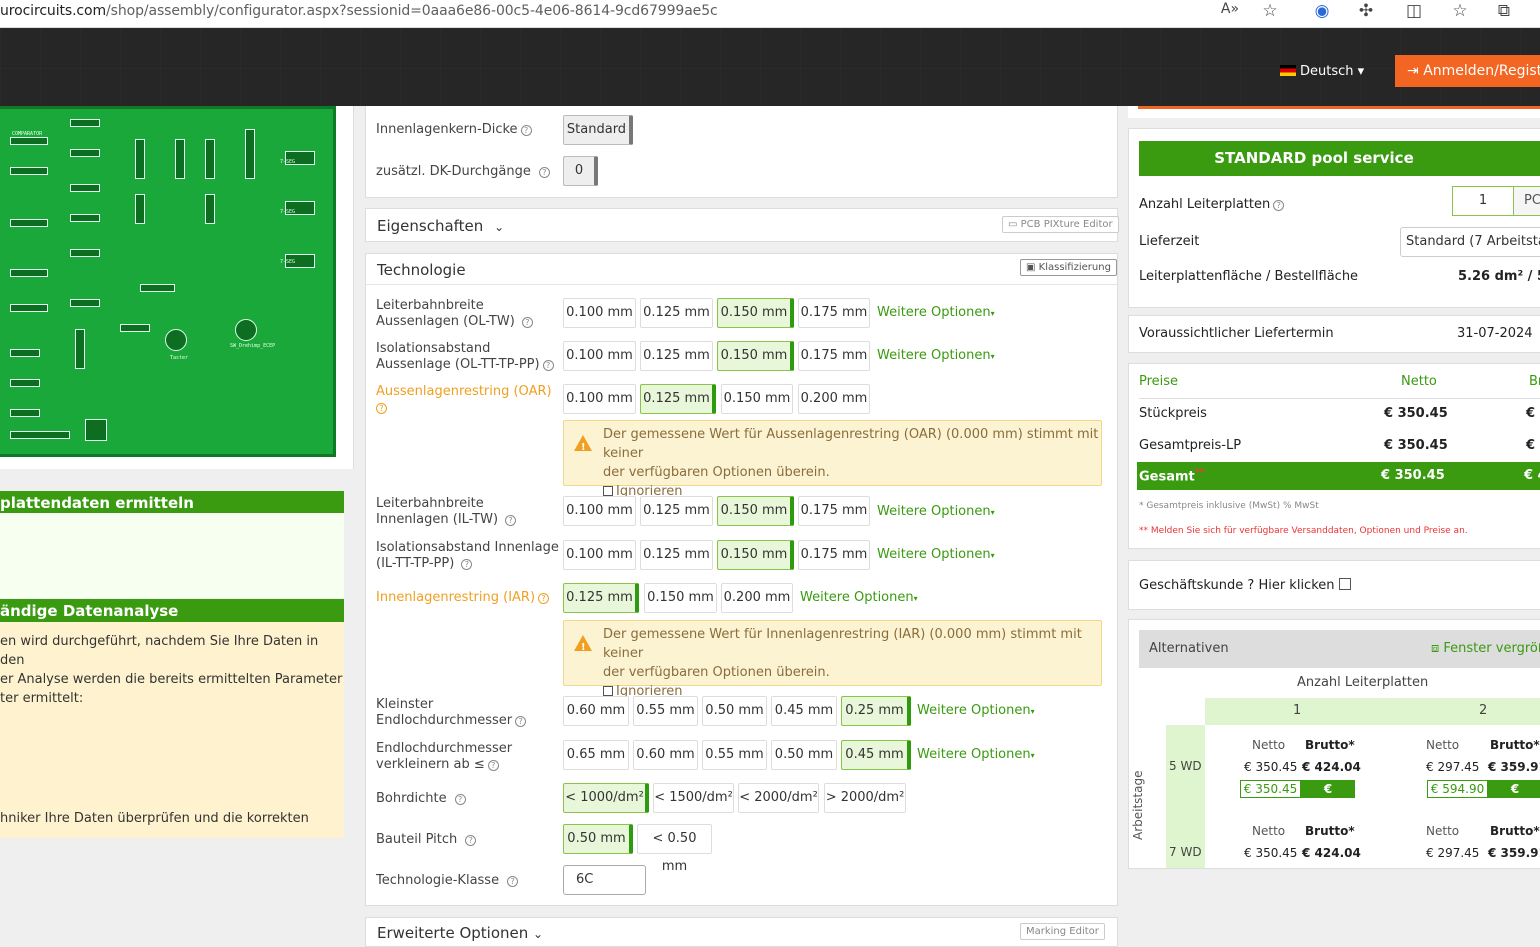 This screenshot has height=947, width=1540. What do you see at coordinates (1504, 11) in the screenshot?
I see `collections-icon: ⧉` at bounding box center [1504, 11].